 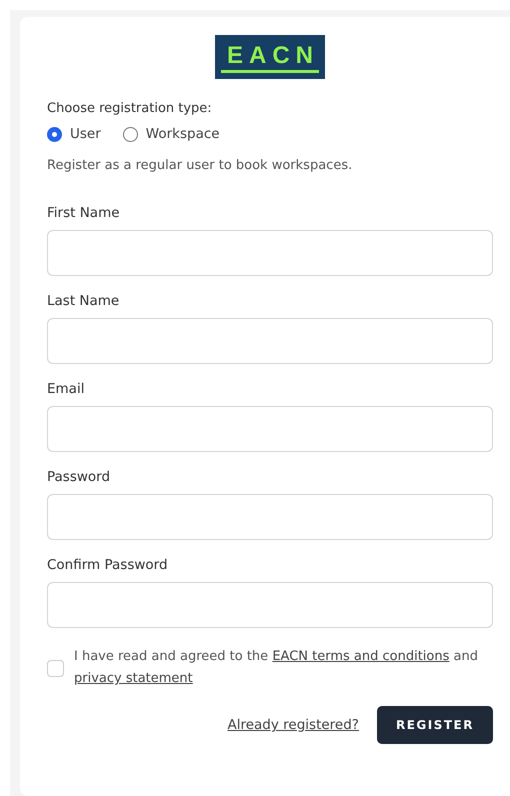 I want to click on registration-type-label: Choose registration type:, so click(x=130, y=108).